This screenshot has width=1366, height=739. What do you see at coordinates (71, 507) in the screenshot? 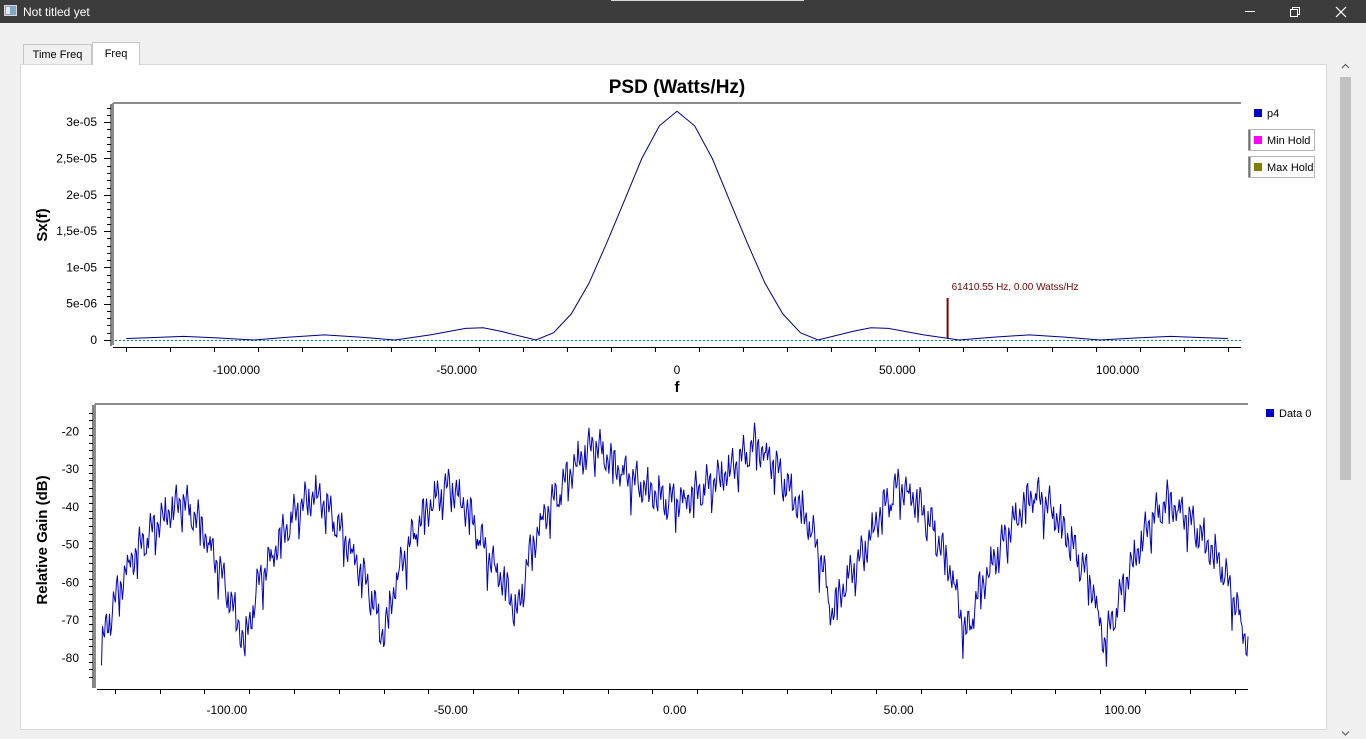
I see `gain-y-tick-label: -40` at bounding box center [71, 507].